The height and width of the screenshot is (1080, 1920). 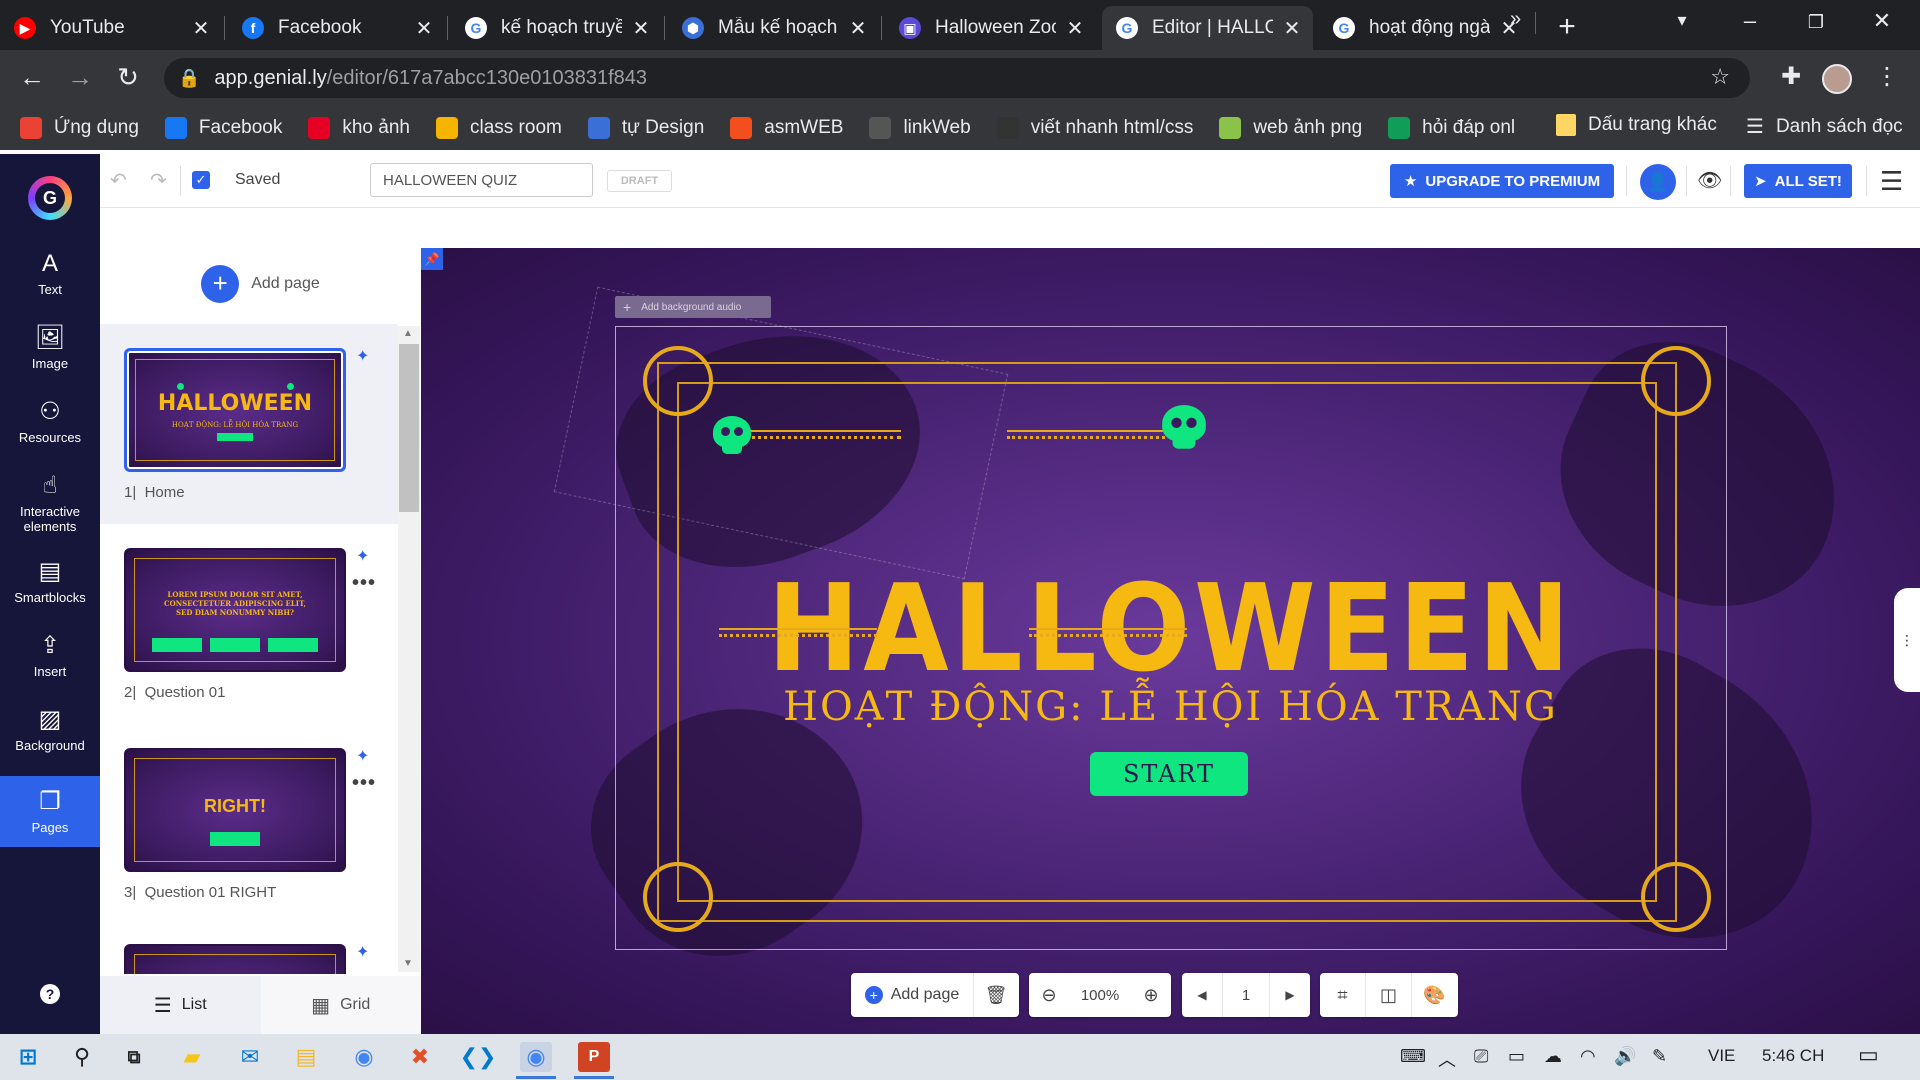 What do you see at coordinates (79, 128) in the screenshot?
I see `bookmark-item: Ứng dụng` at bounding box center [79, 128].